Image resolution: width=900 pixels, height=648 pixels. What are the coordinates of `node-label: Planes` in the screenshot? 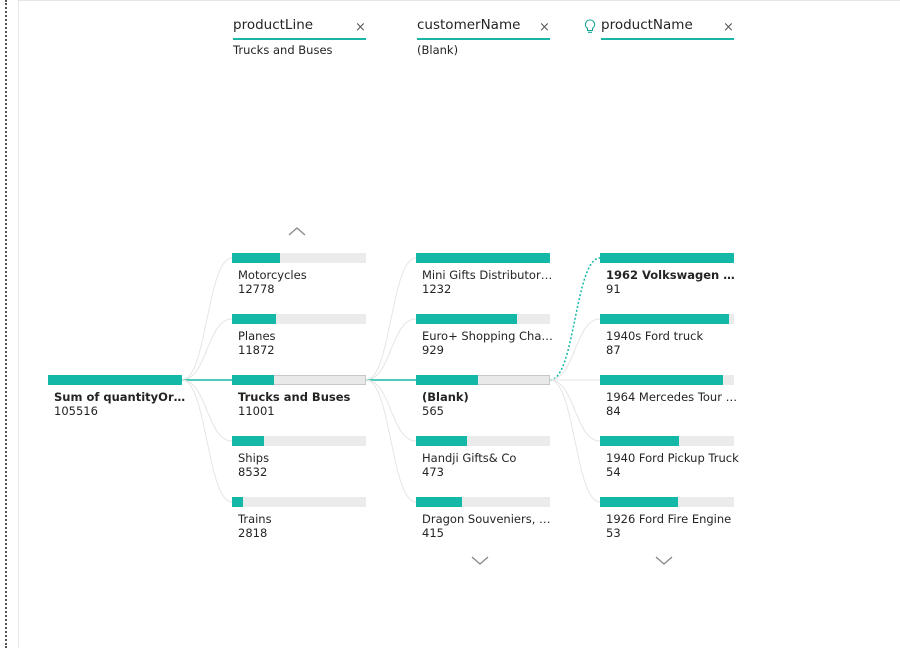 It's located at (257, 336).